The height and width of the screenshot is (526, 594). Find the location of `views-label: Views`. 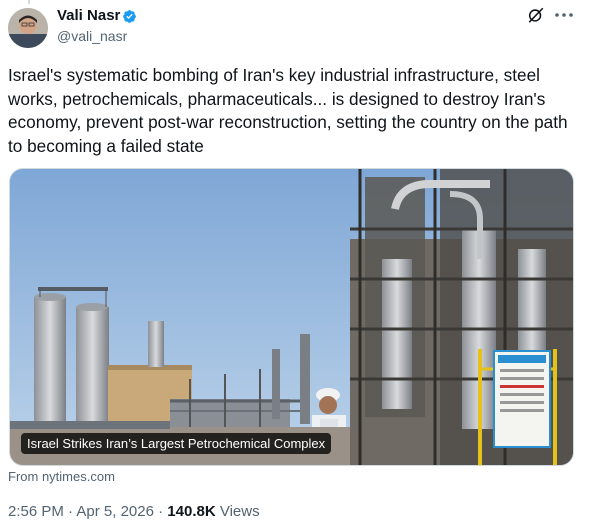

views-label: Views is located at coordinates (237, 511).